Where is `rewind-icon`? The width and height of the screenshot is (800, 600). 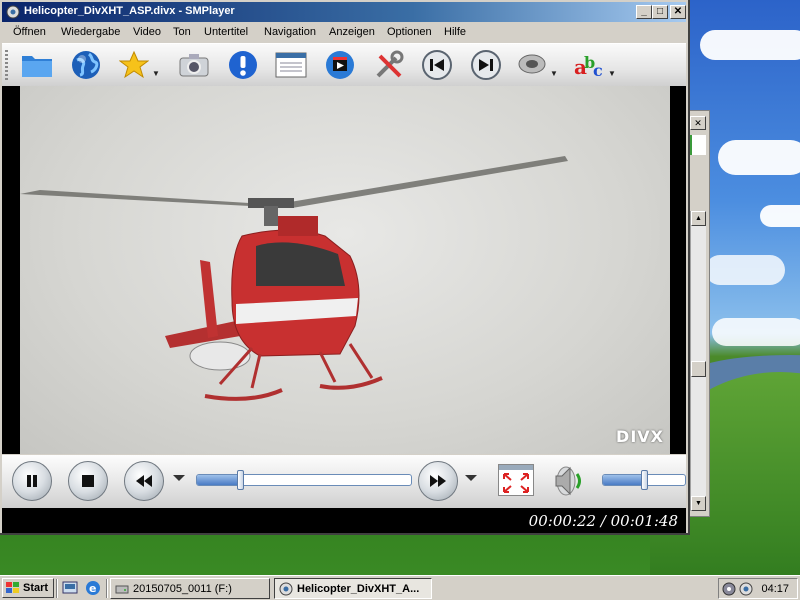 rewind-icon is located at coordinates (144, 481).